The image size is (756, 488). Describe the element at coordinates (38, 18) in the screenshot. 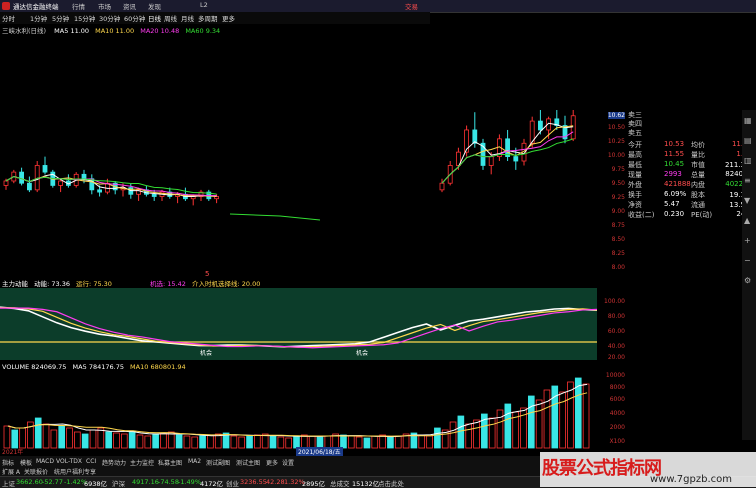

I see `period-tab: 1分钟` at that location.